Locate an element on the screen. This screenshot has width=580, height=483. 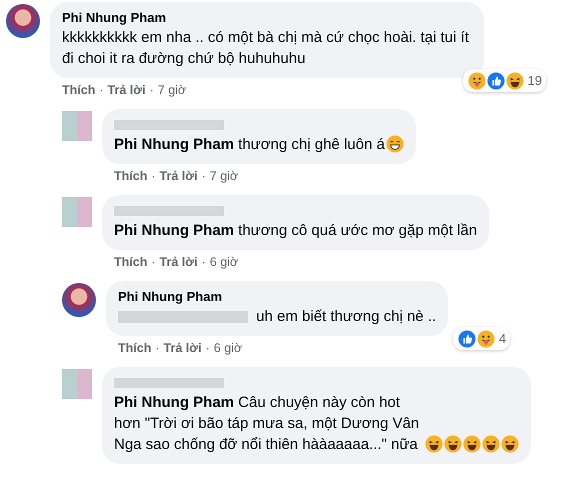
comment-text: uh em biết thương chị nè .. is located at coordinates (346, 316).